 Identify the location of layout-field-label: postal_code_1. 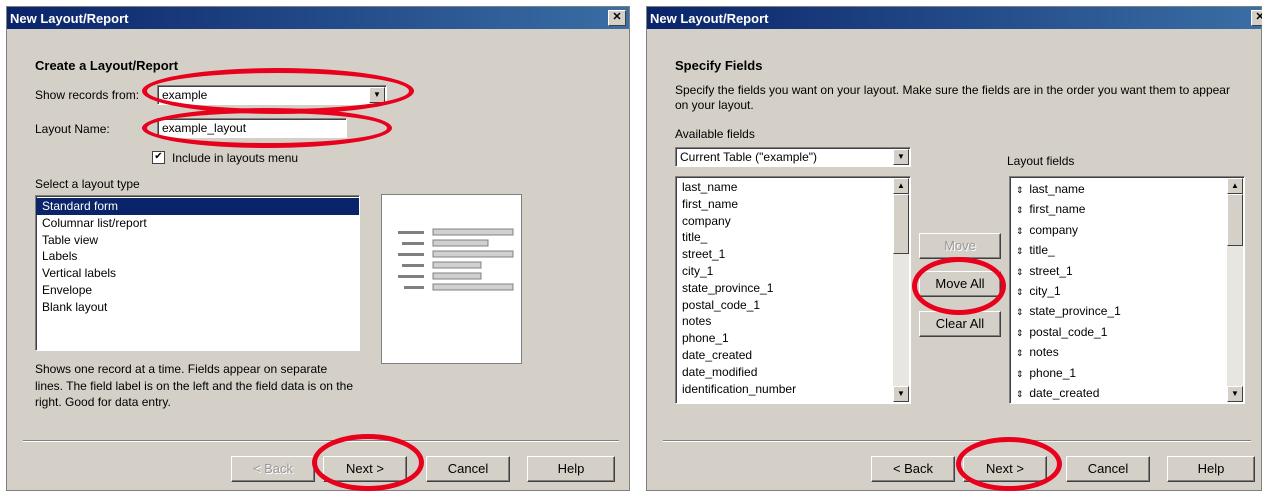
(1068, 331).